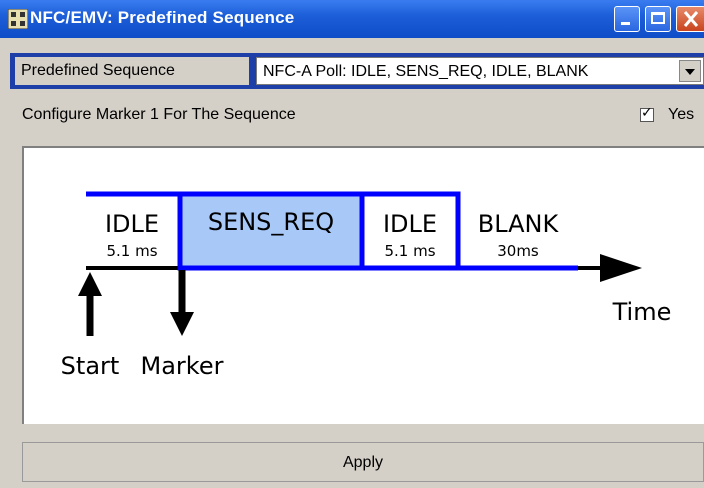 This screenshot has width=704, height=488. I want to click on sequence-label: Predefined Sequence, so click(132, 71).